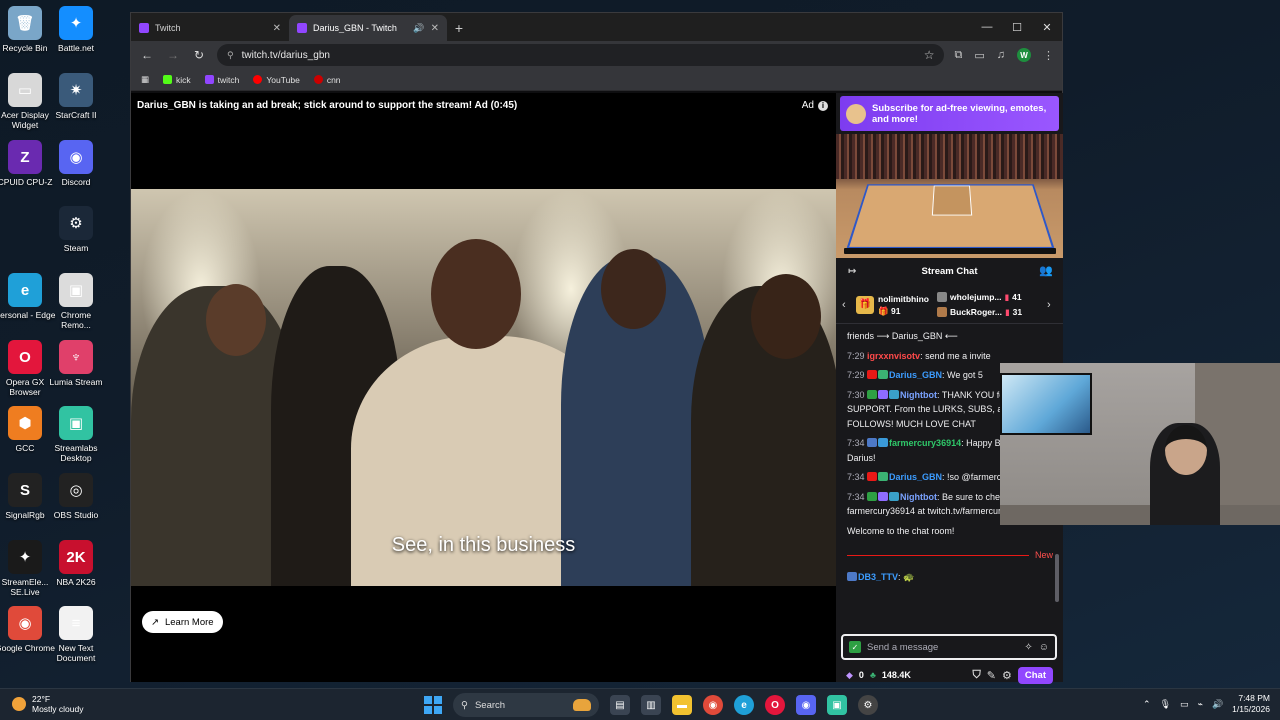 The height and width of the screenshot is (720, 1280). What do you see at coordinates (368, 28) in the screenshot?
I see `tab-darius-gbn: Darius_GBN - Twitch 🔊 ✕` at bounding box center [368, 28].